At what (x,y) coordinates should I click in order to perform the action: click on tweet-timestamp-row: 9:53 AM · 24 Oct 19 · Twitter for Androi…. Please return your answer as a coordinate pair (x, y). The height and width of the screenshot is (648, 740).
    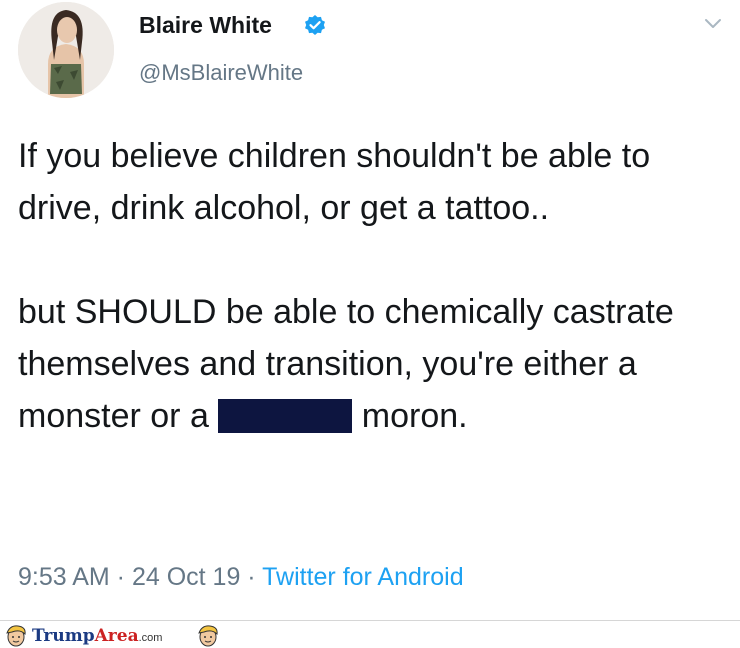
    Looking at the image, I should click on (241, 577).